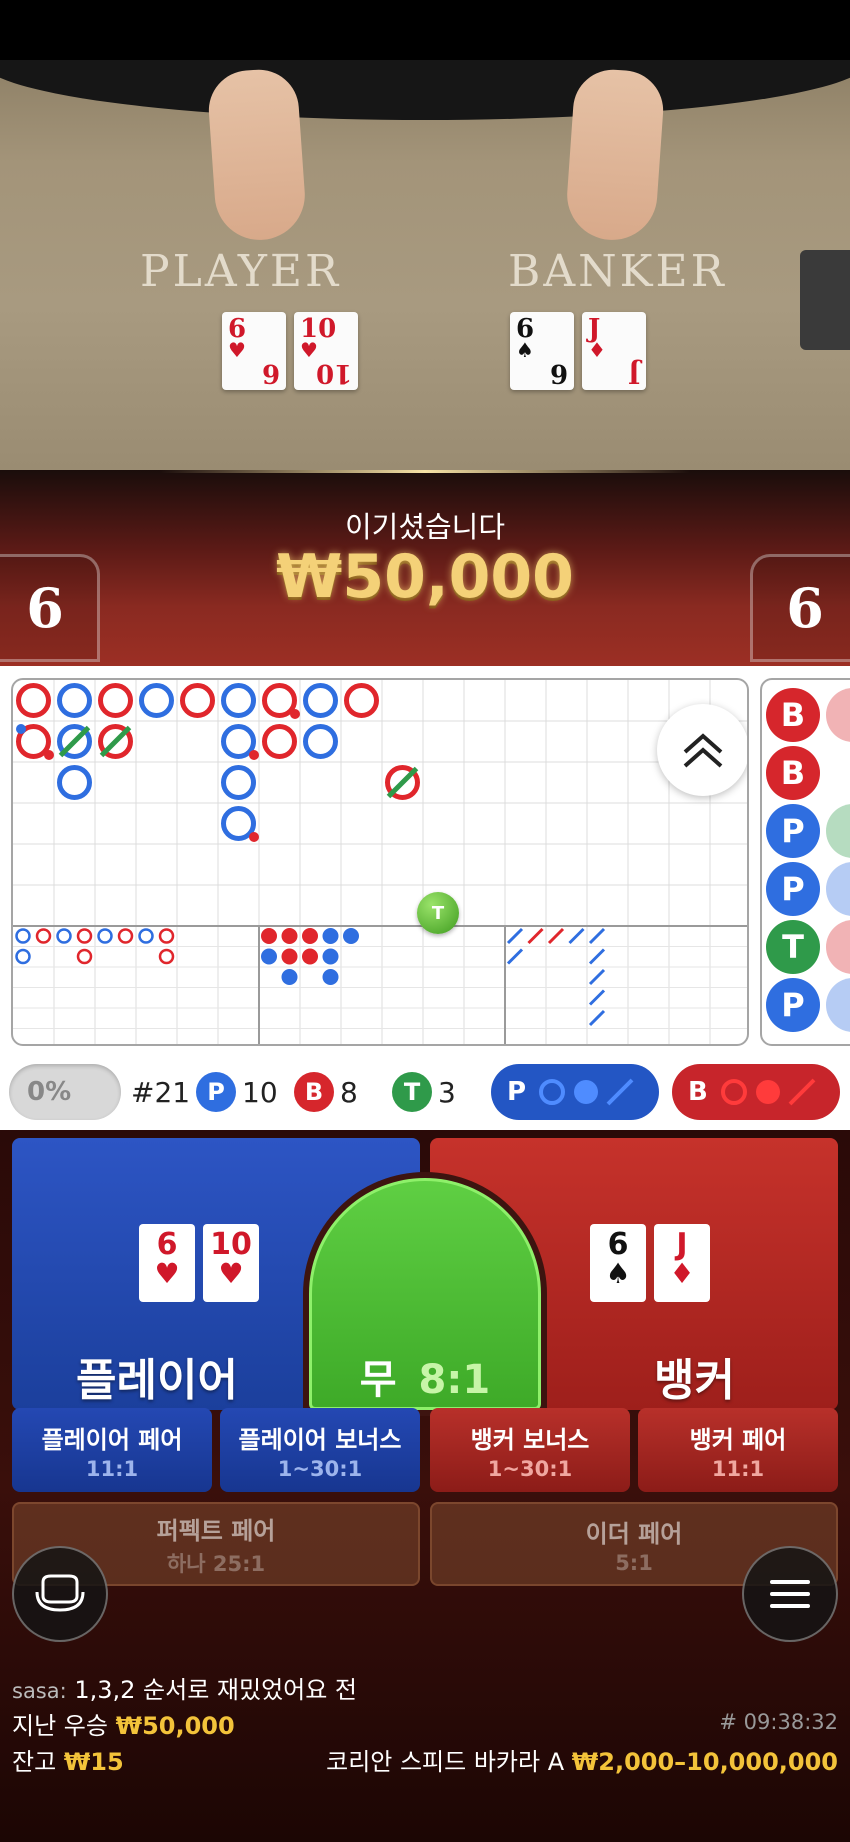  I want to click on card-rank: J, so click(682, 1244).